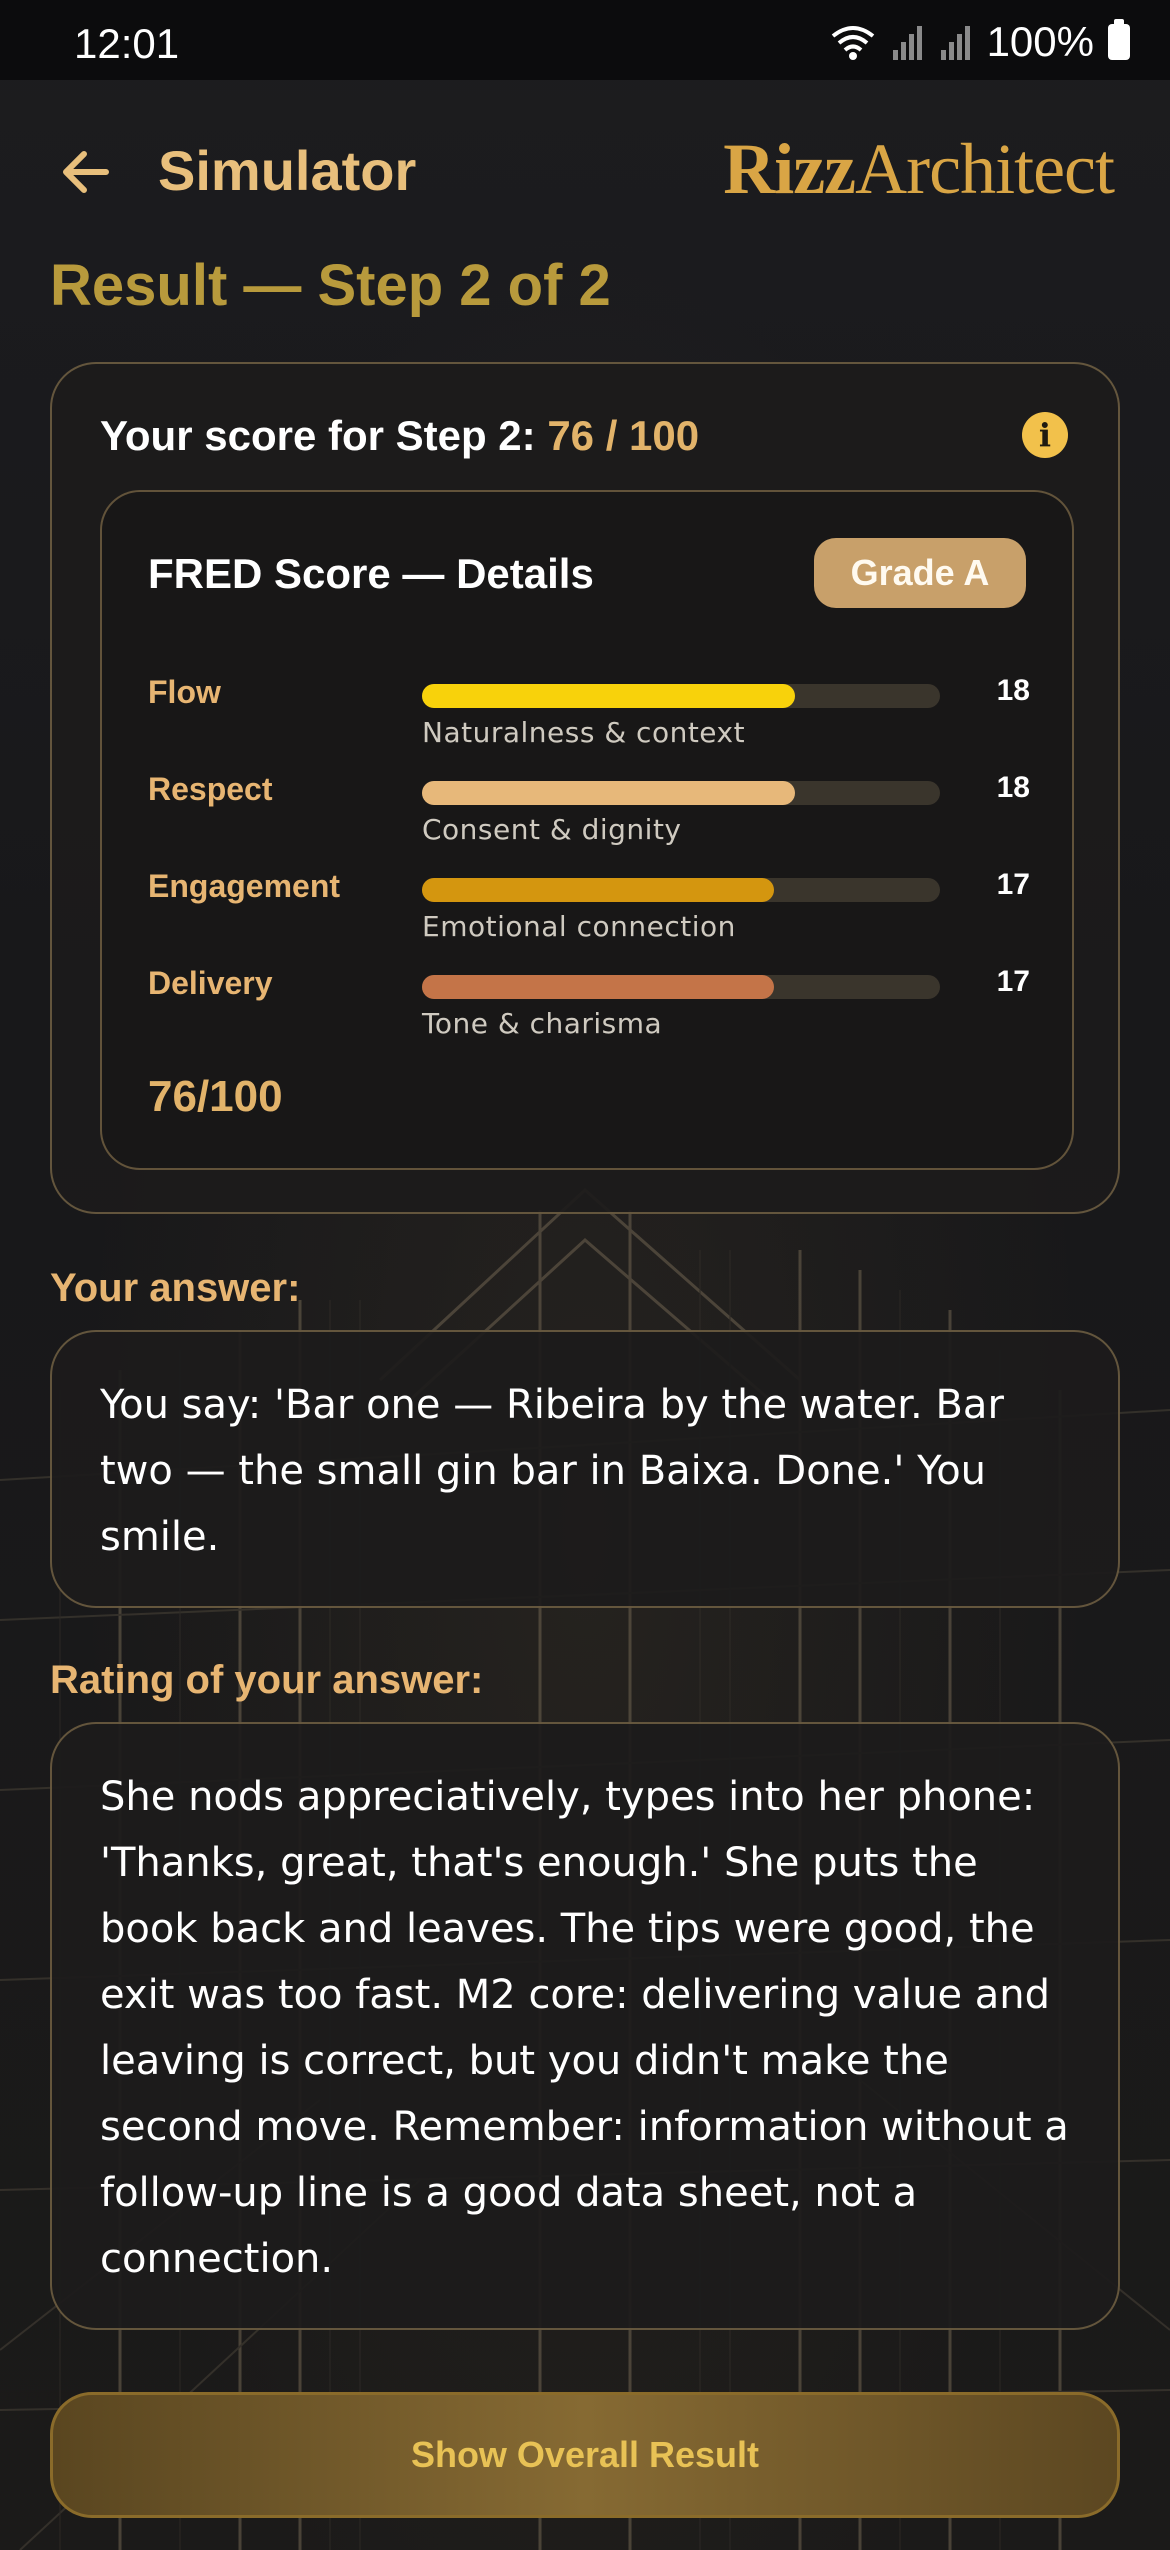  Describe the element at coordinates (324, 435) in the screenshot. I see `step-score-label: Your score for Step 2:` at that location.